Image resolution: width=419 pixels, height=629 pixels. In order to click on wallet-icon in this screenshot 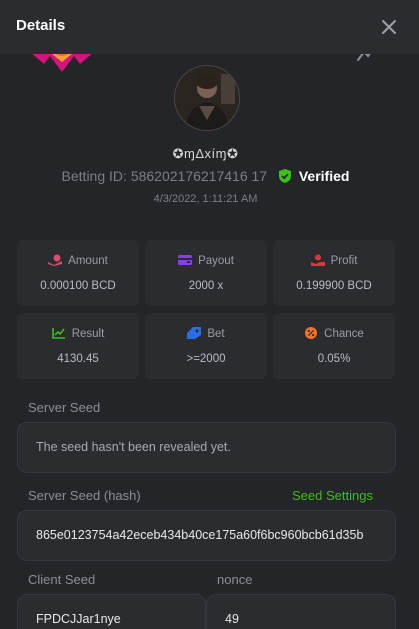, I will do `click(185, 260)`.